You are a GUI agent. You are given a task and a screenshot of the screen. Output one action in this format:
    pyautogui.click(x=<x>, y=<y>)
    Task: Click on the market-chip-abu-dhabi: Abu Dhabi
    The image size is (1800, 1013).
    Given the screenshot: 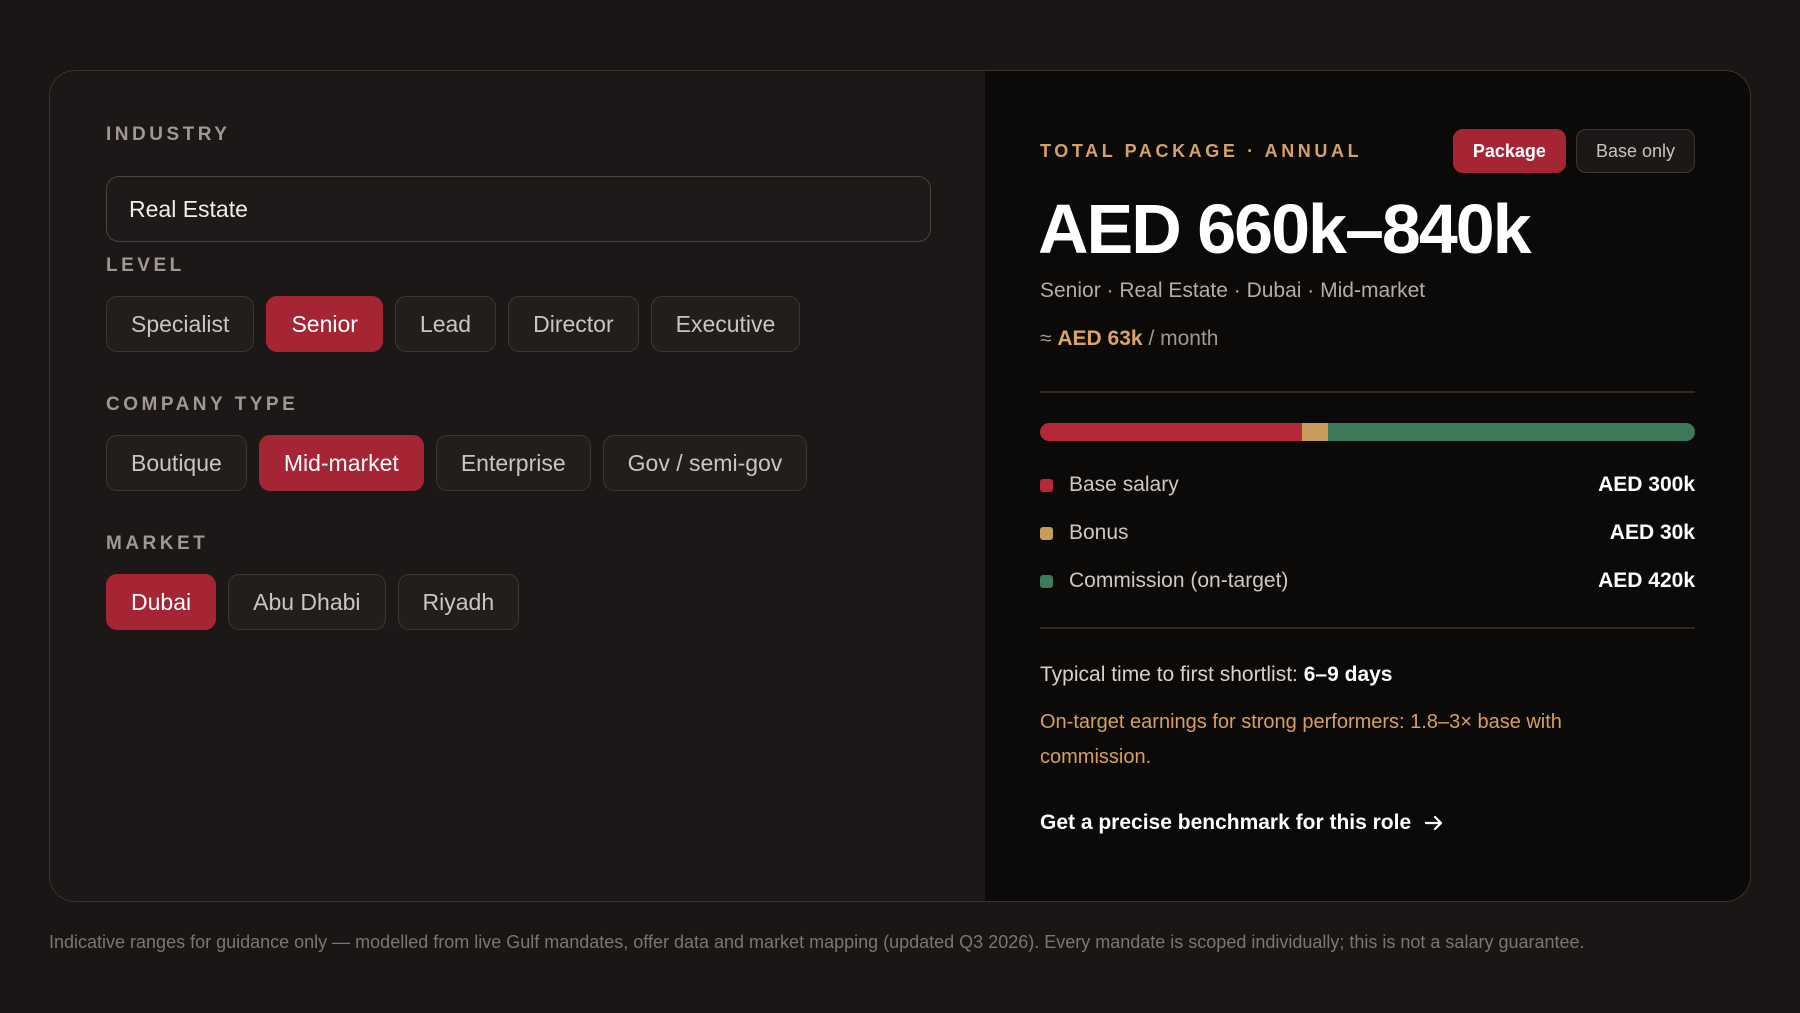 What is the action you would take?
    pyautogui.click(x=307, y=602)
    